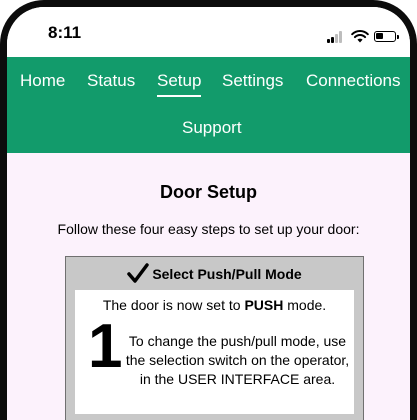  What do you see at coordinates (227, 274) in the screenshot?
I see `step-header-label: Select Push/Pull Mode` at bounding box center [227, 274].